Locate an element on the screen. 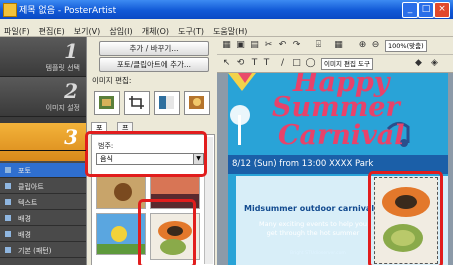 This screenshot has height=265, width=453. step-number: 1 is located at coordinates (71, 51).